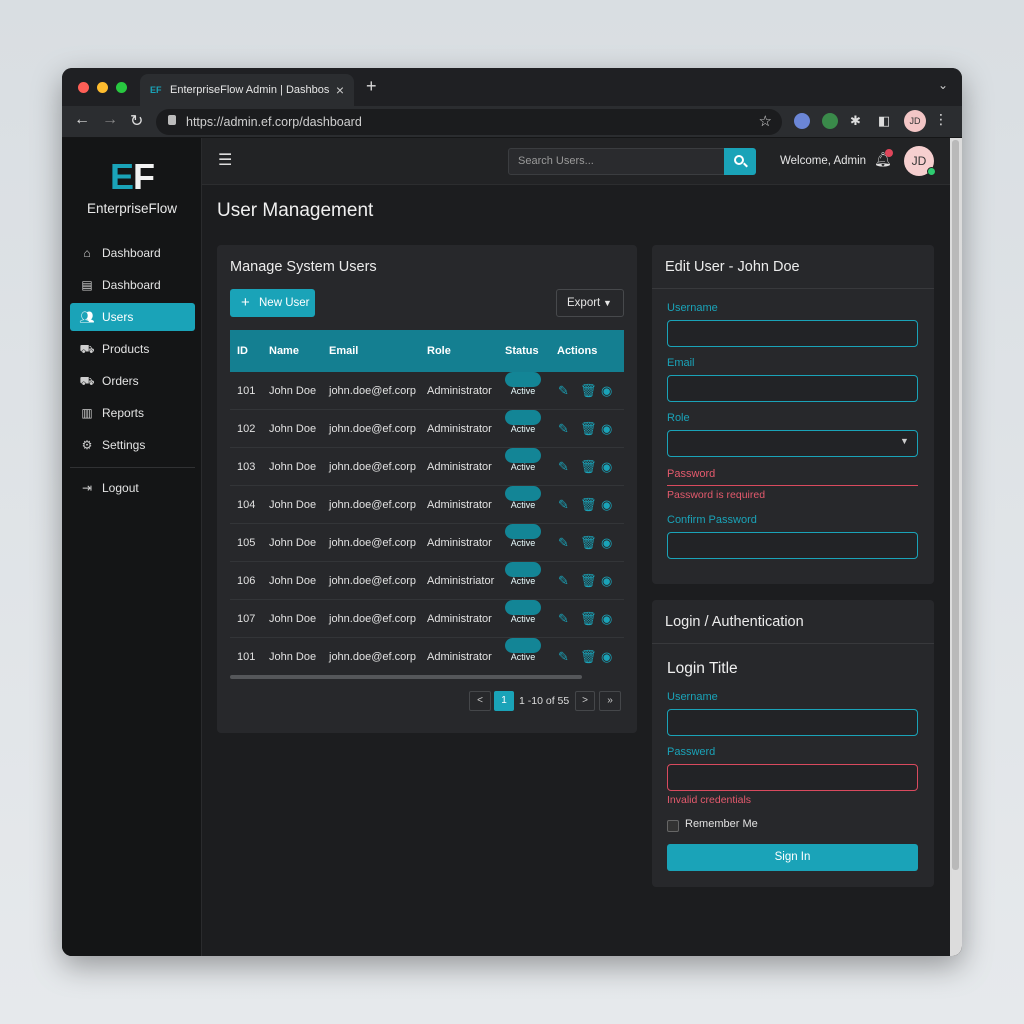 This screenshot has height=1024, width=1024. What do you see at coordinates (585, 701) in the screenshot?
I see `pagination-next-button: >` at bounding box center [585, 701].